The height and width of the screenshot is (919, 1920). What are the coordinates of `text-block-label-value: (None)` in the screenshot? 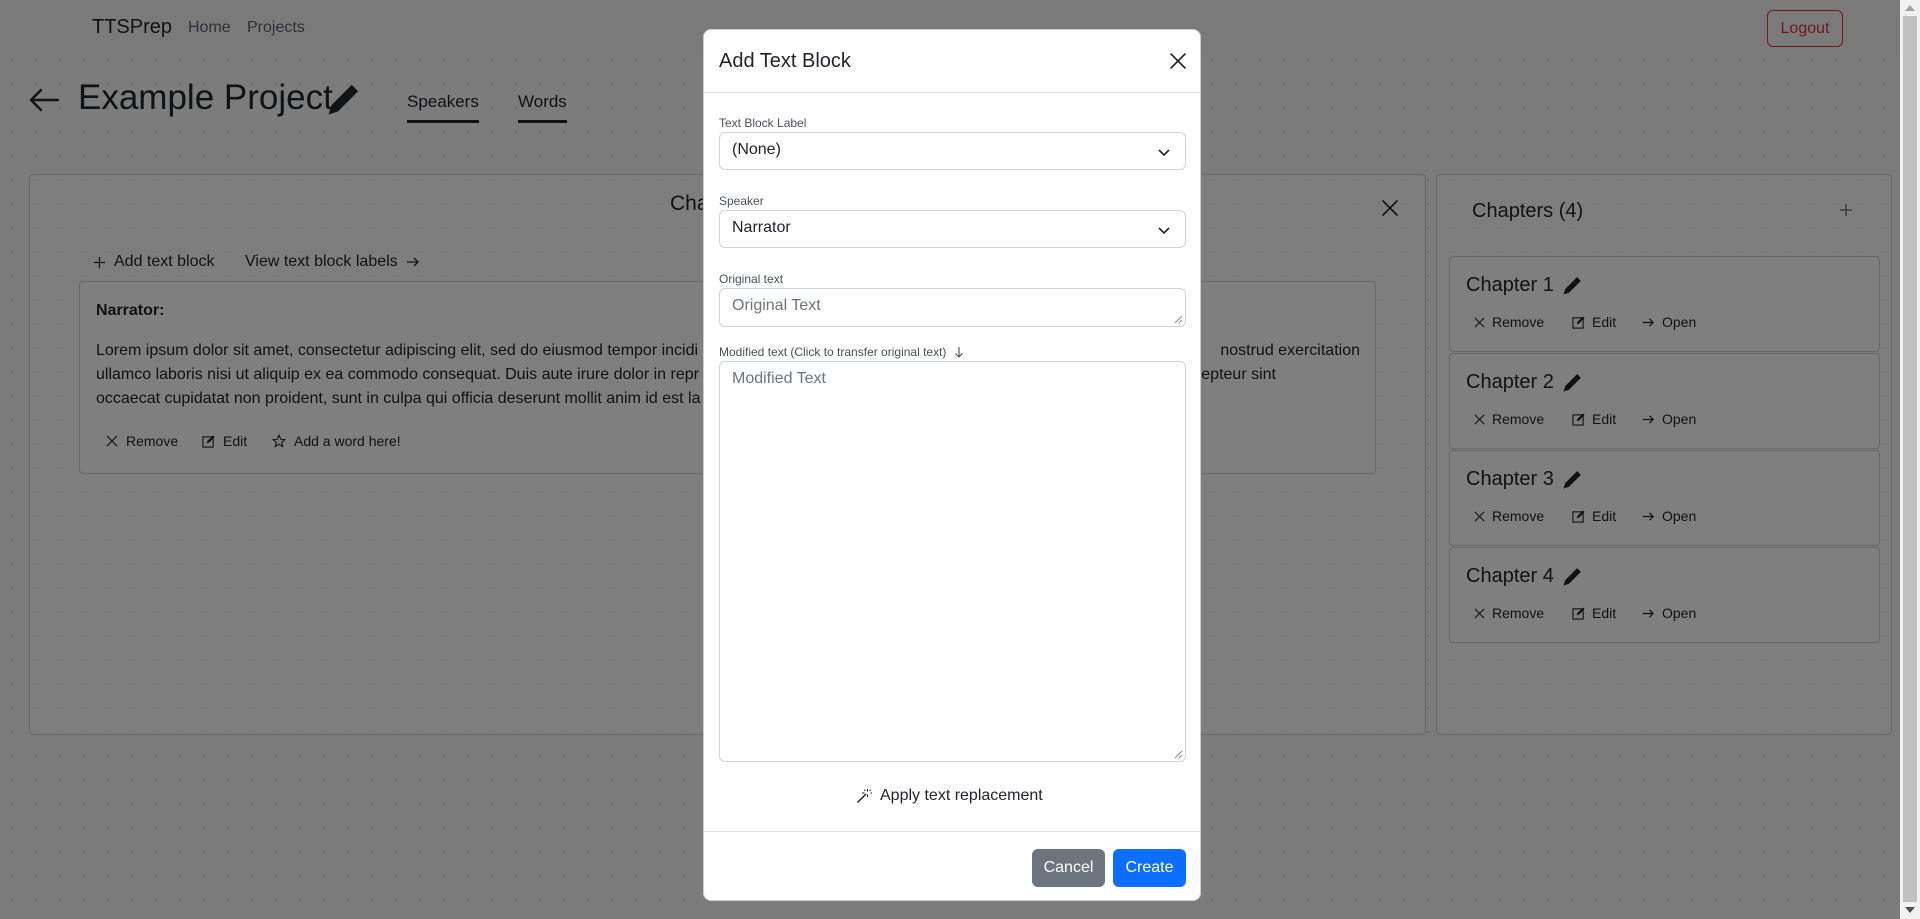 It's located at (756, 149).